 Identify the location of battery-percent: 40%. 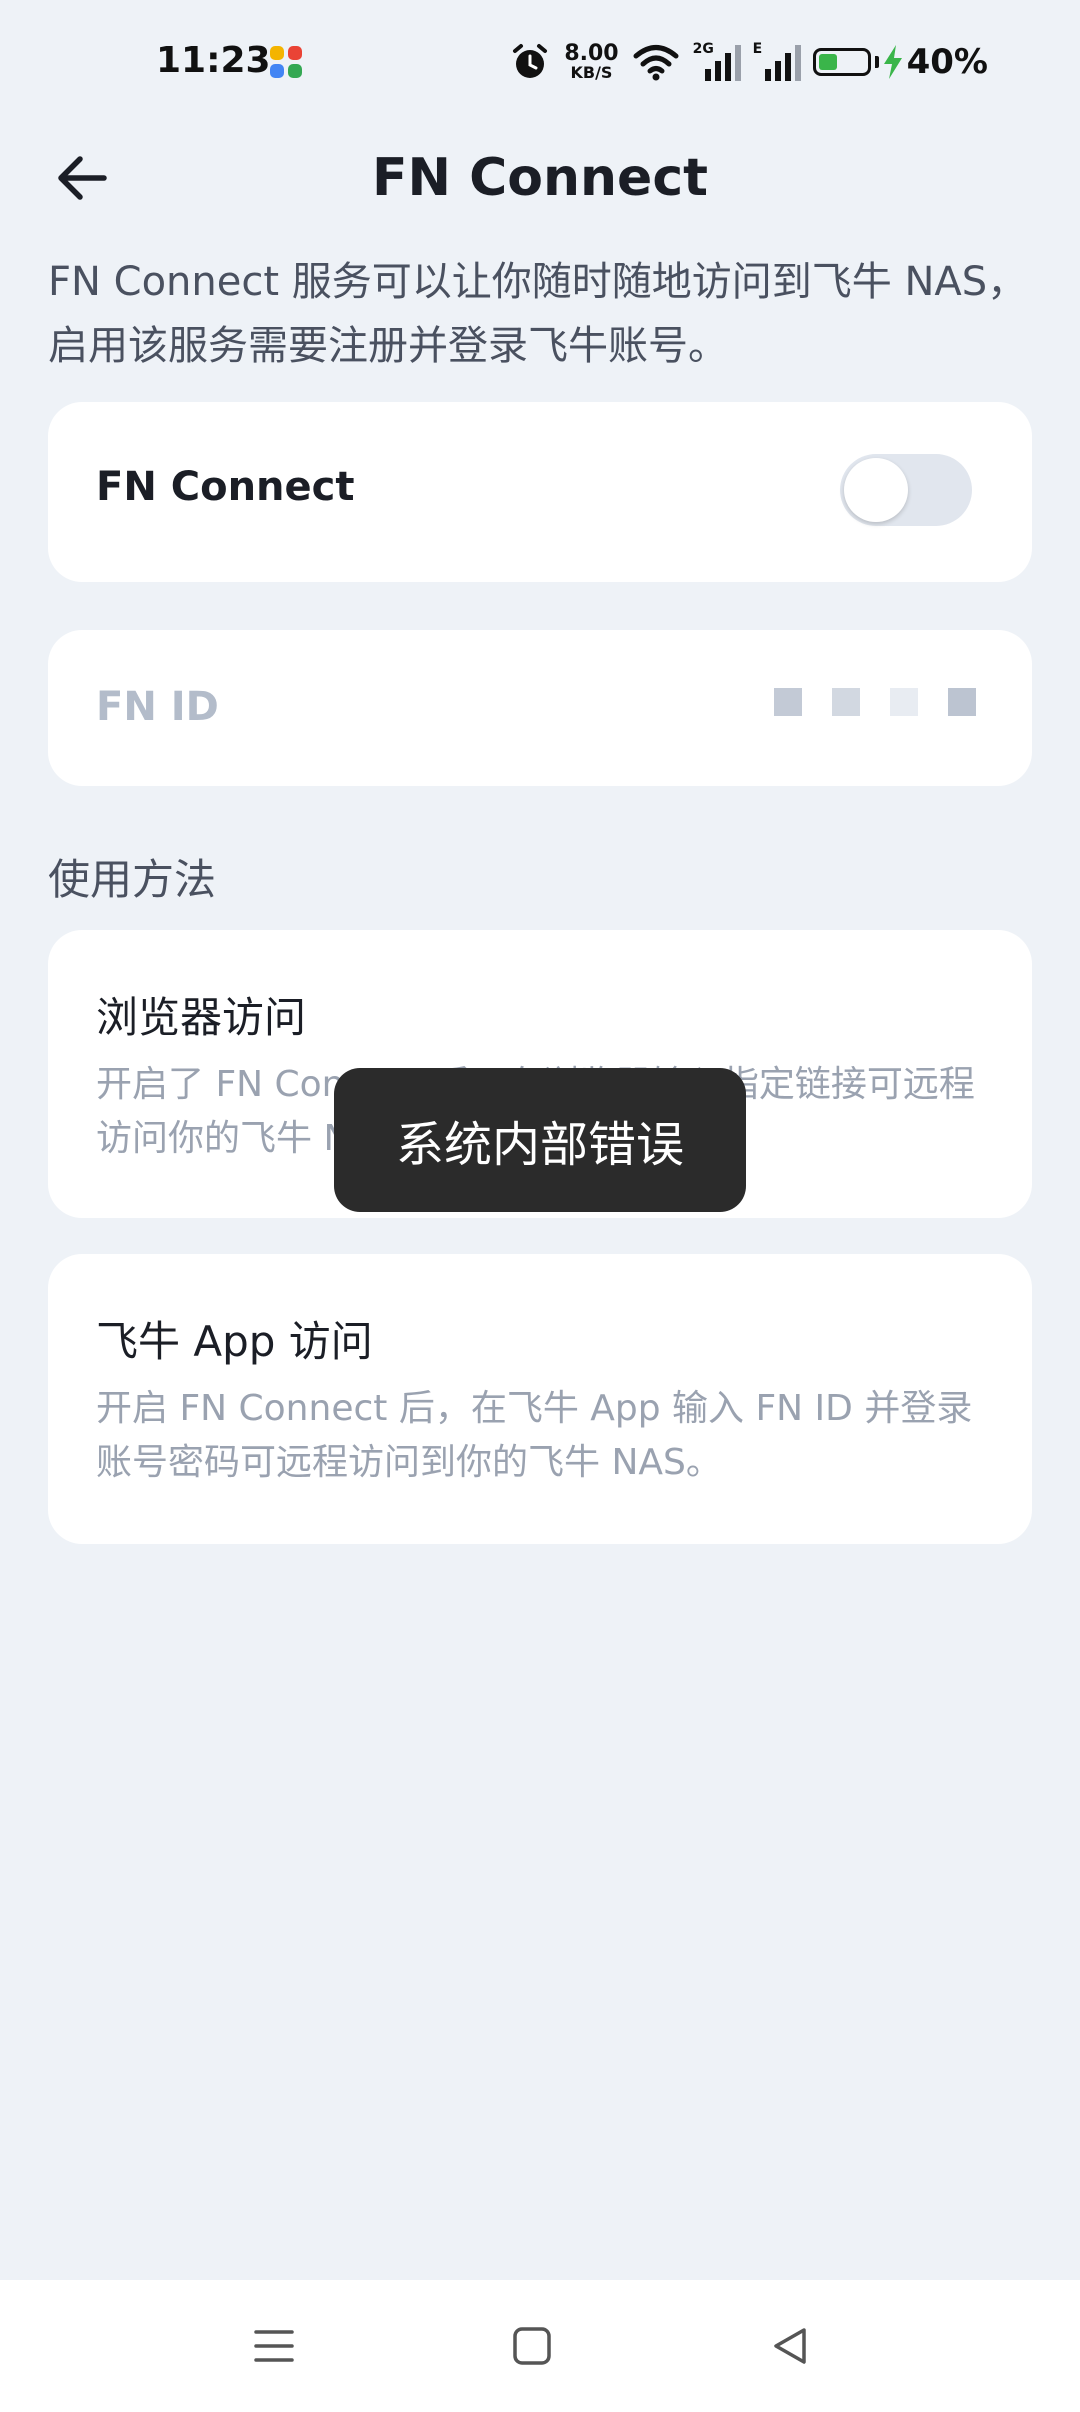
(947, 62).